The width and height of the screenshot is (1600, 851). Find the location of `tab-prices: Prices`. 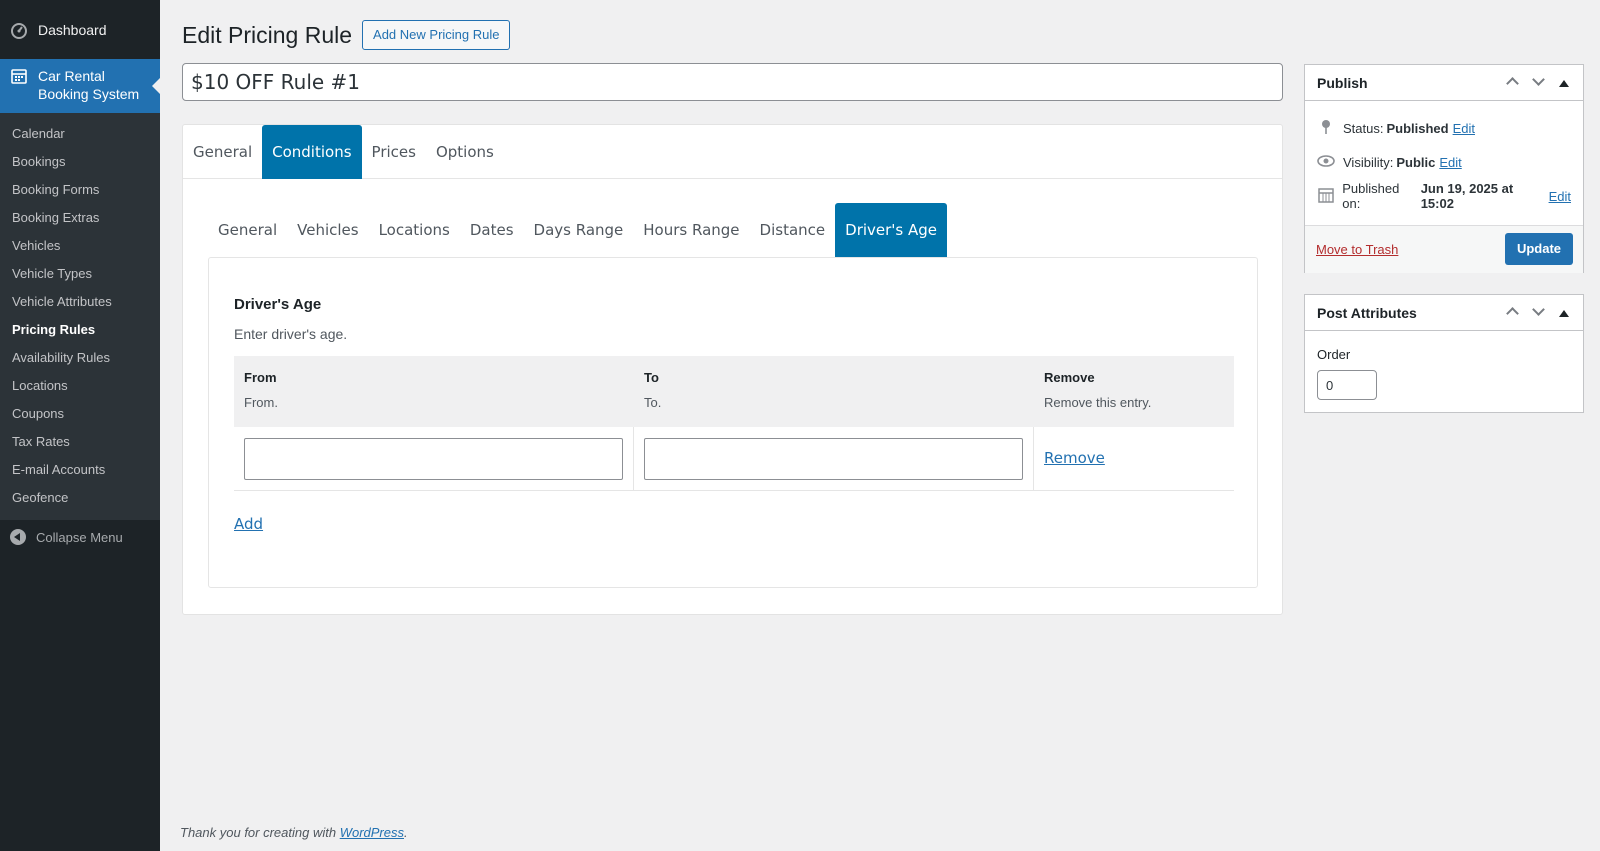

tab-prices: Prices is located at coordinates (394, 152).